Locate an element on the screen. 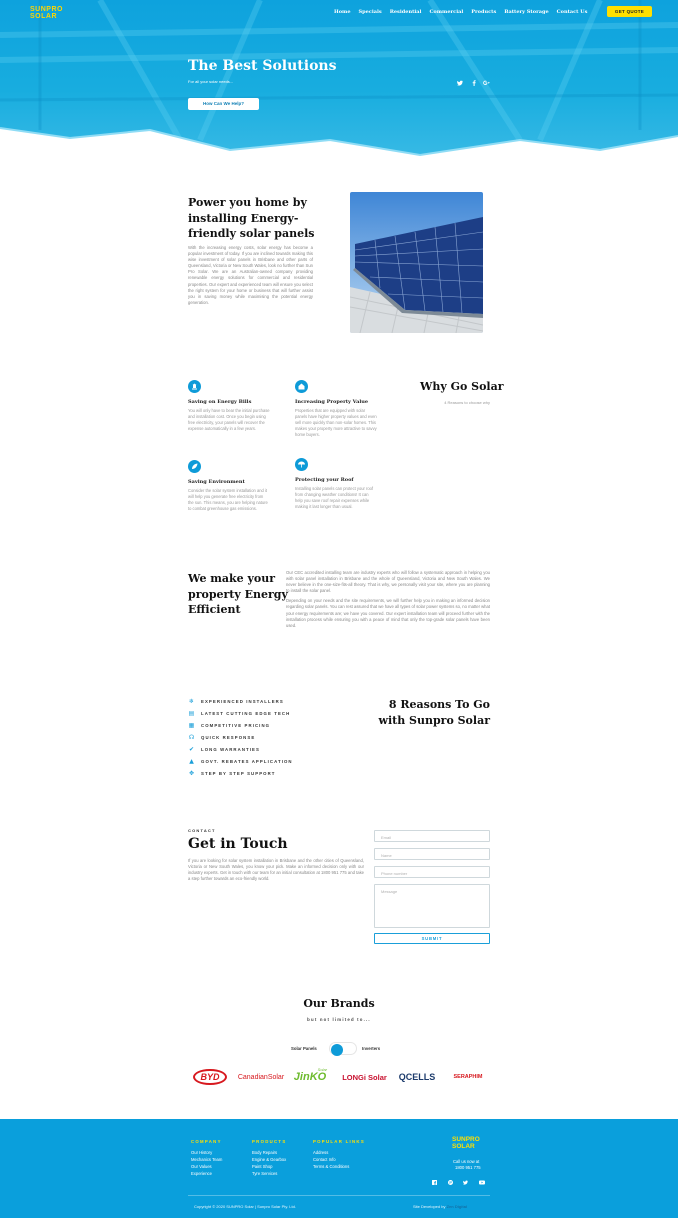 The image size is (678, 1218). contact-label: CONTACT is located at coordinates (202, 830).